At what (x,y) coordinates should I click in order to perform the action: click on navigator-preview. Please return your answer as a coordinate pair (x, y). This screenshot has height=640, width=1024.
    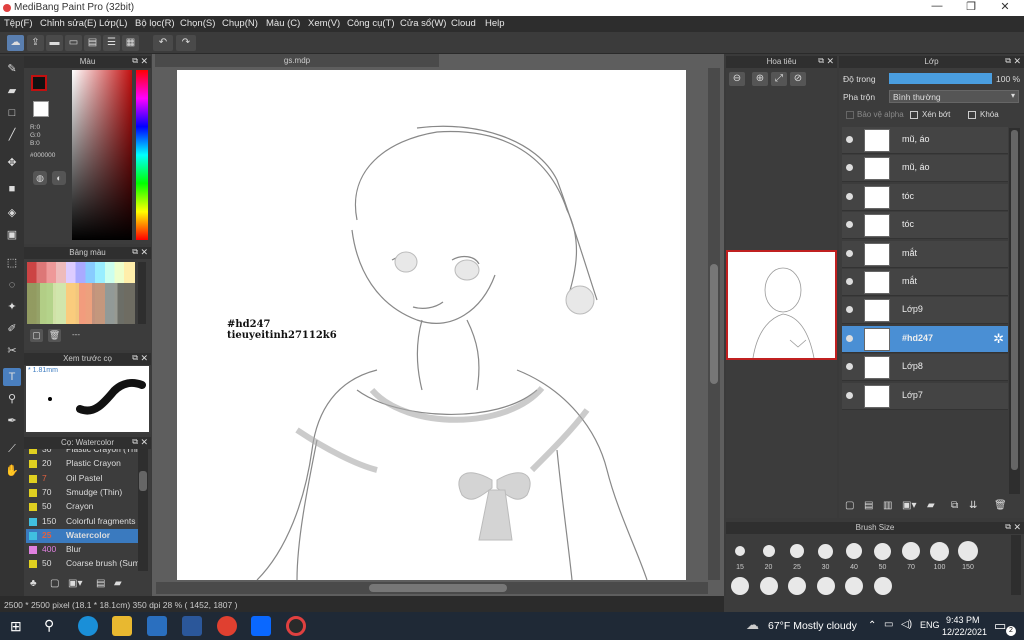
    Looking at the image, I should click on (781, 305).